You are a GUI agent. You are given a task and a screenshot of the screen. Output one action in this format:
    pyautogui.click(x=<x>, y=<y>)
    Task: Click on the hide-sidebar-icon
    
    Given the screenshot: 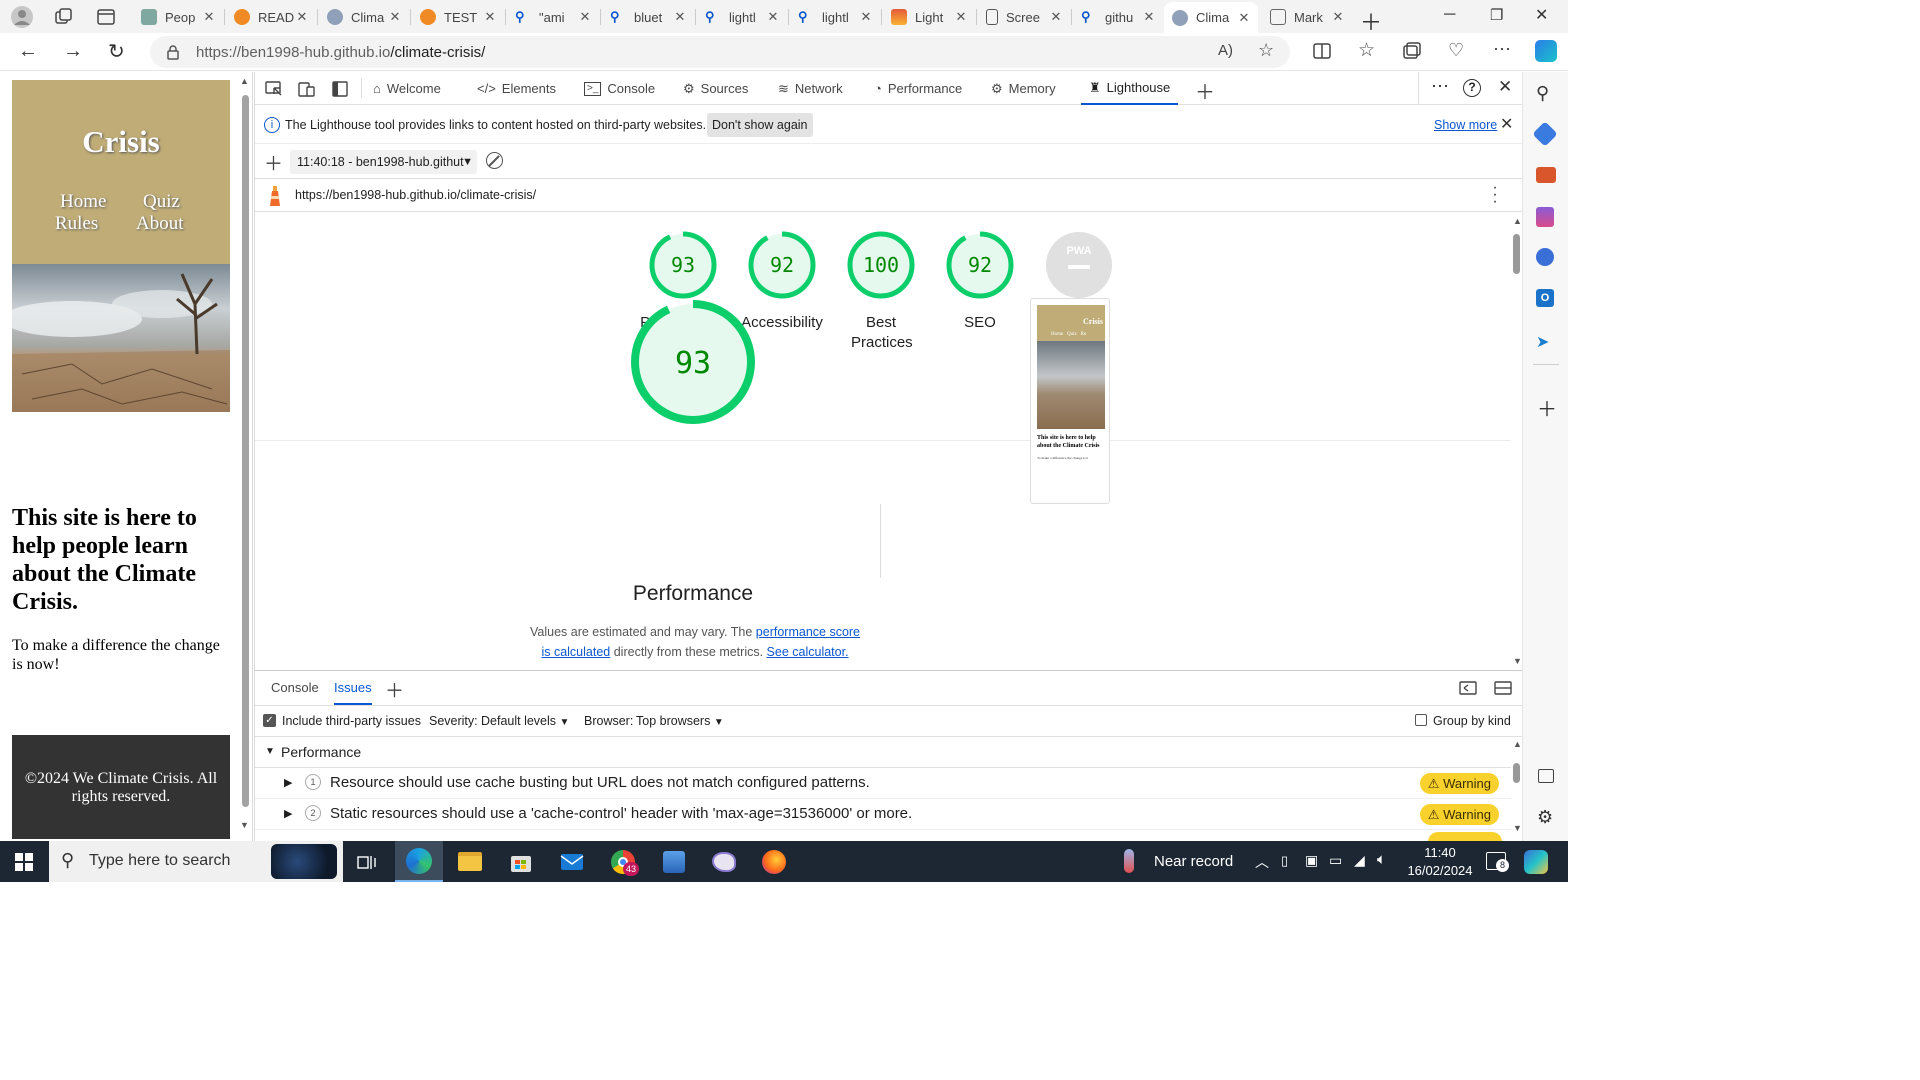 What is the action you would take?
    pyautogui.click(x=1546, y=776)
    